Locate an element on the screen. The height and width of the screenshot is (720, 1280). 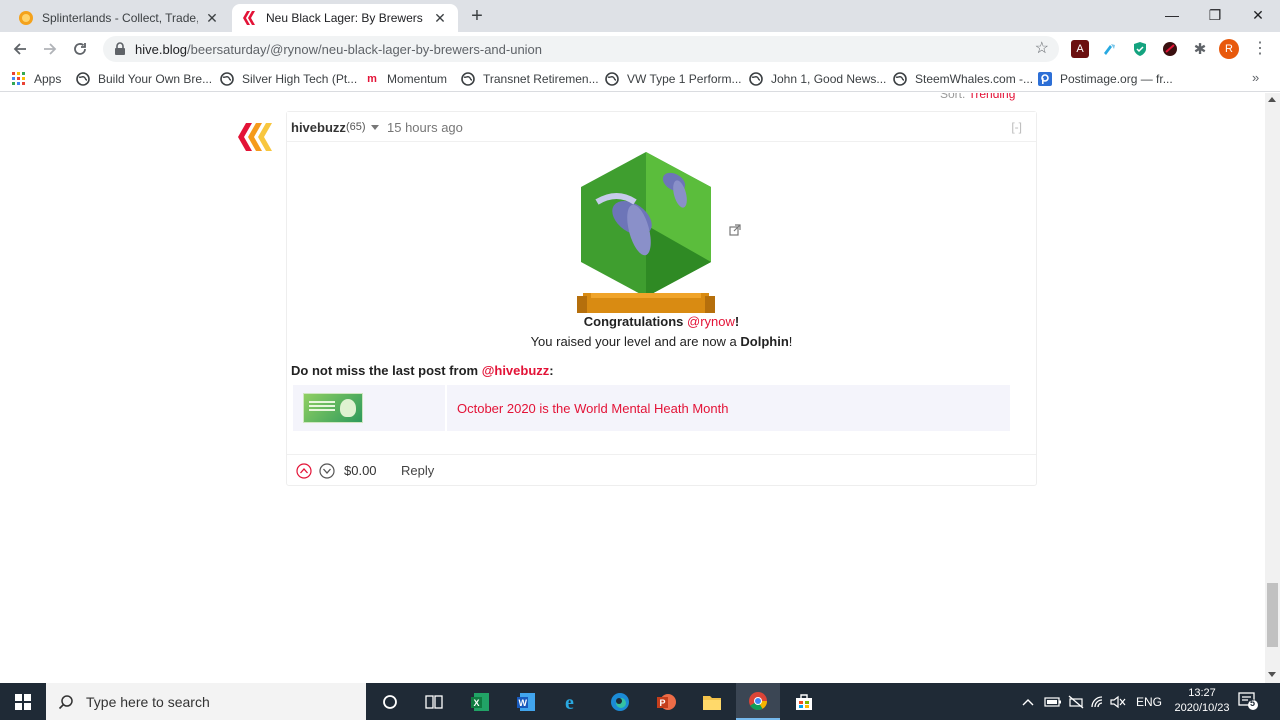
collapse-toggle: [-] is located at coordinates (1016, 127).